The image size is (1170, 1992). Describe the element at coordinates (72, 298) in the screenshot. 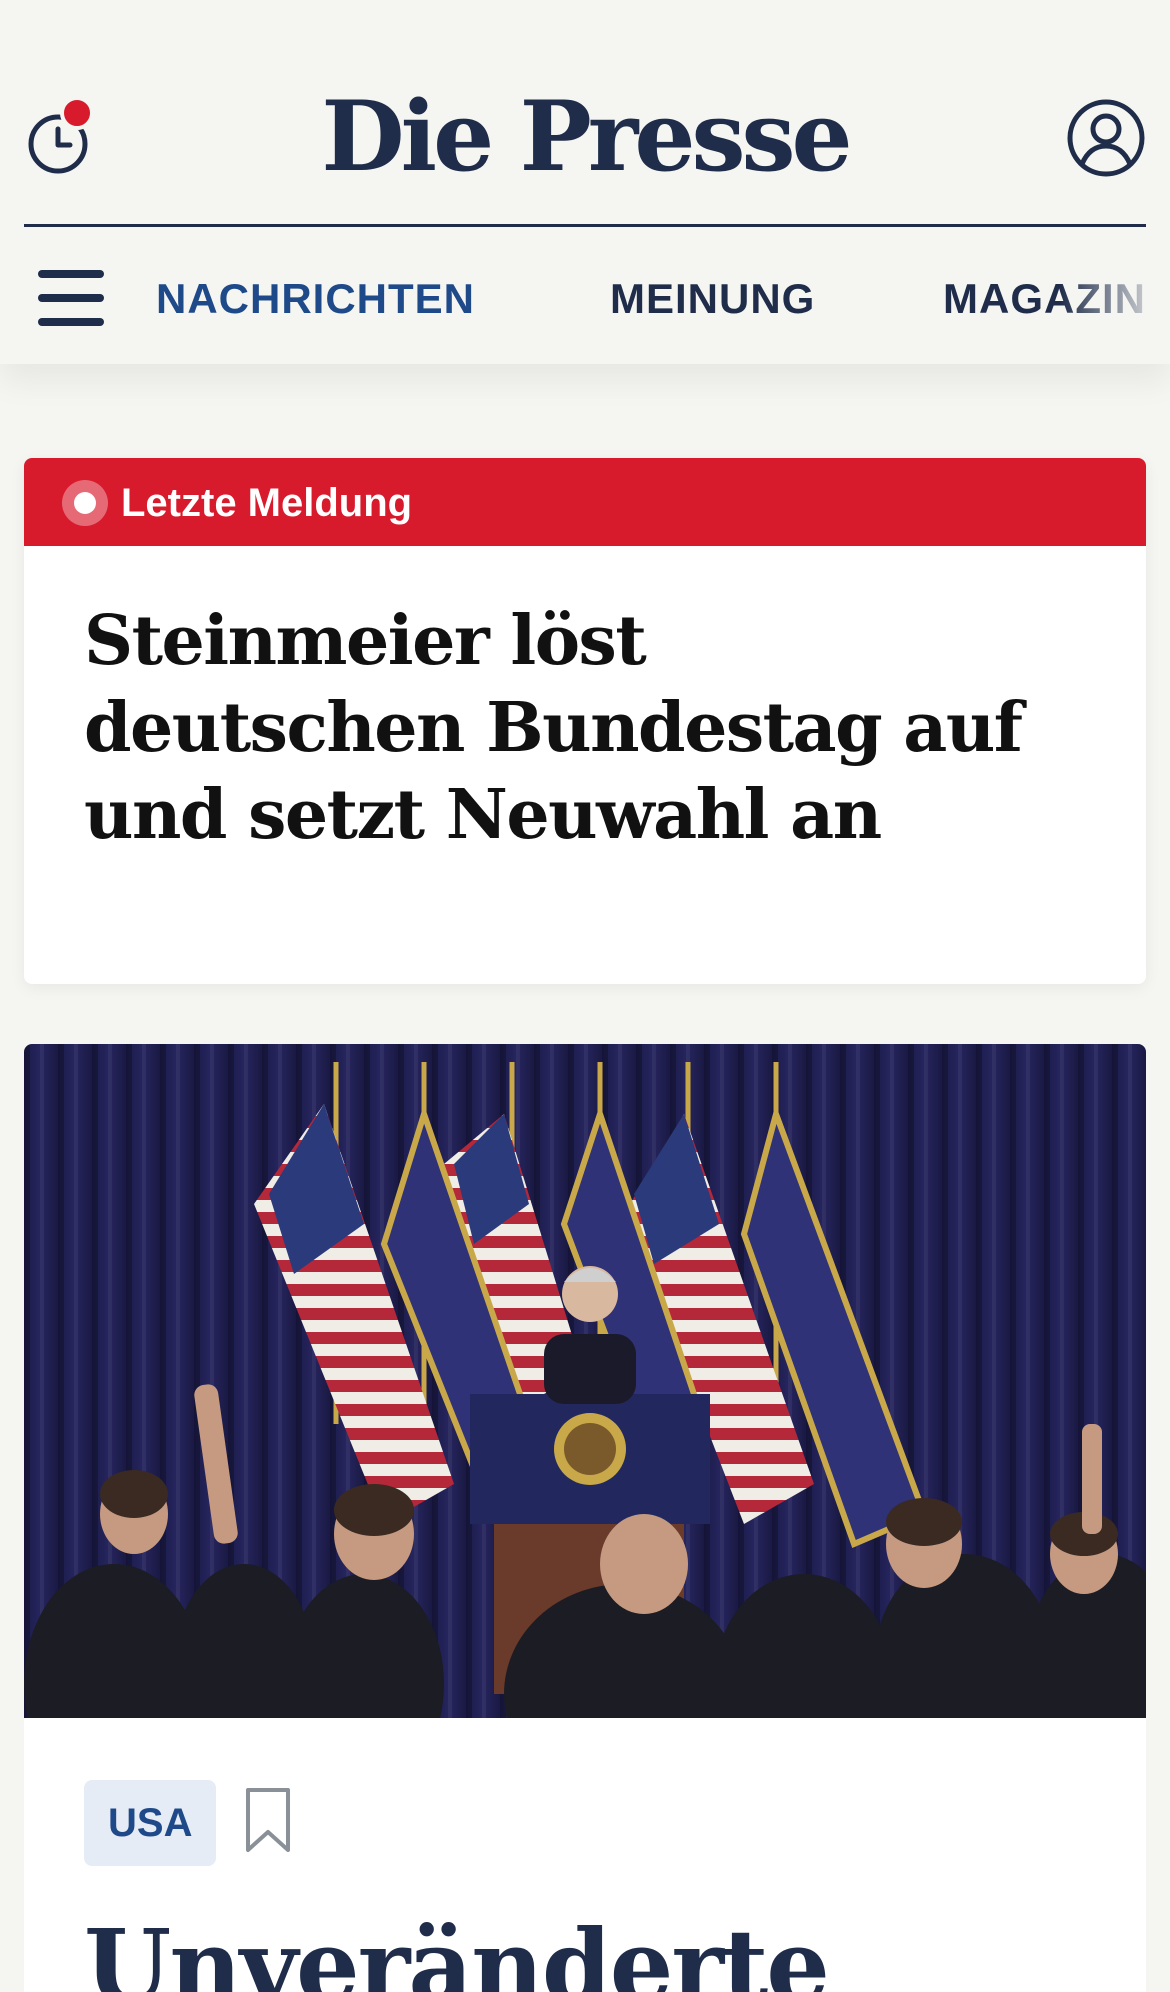

I see `menu-button` at that location.